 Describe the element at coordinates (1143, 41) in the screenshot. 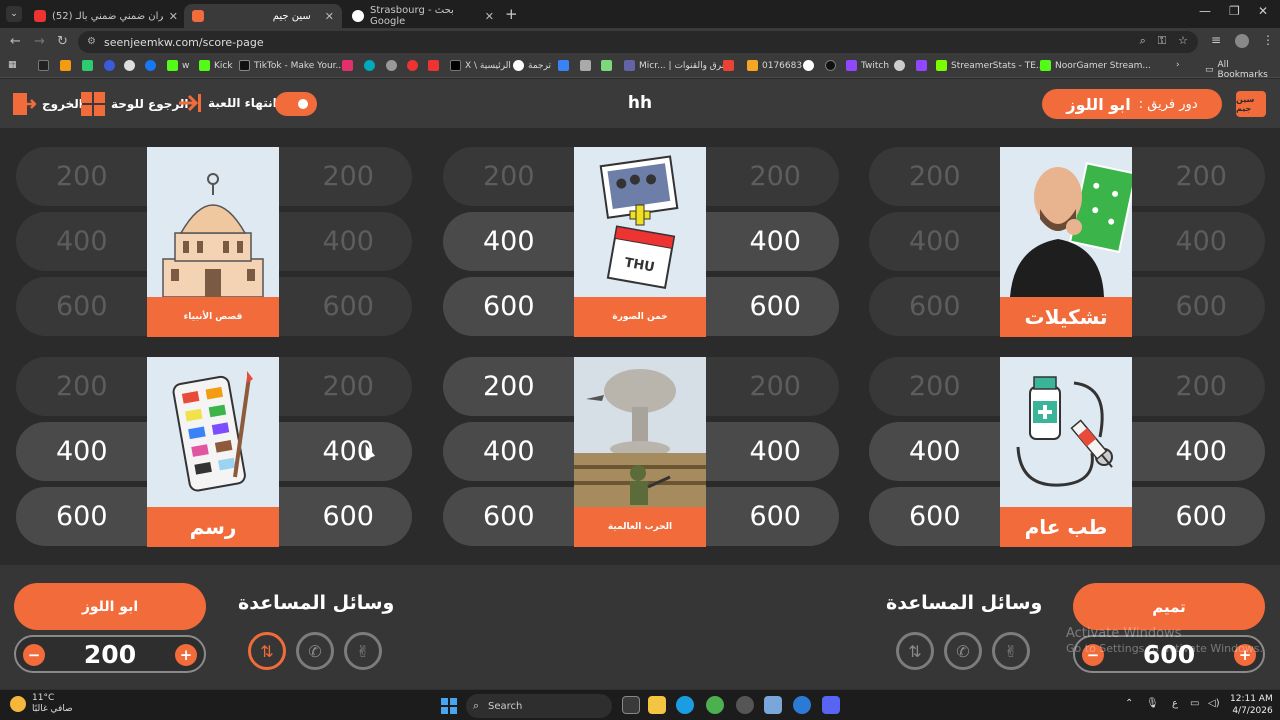

I see `zoom-icon: ⌕` at that location.